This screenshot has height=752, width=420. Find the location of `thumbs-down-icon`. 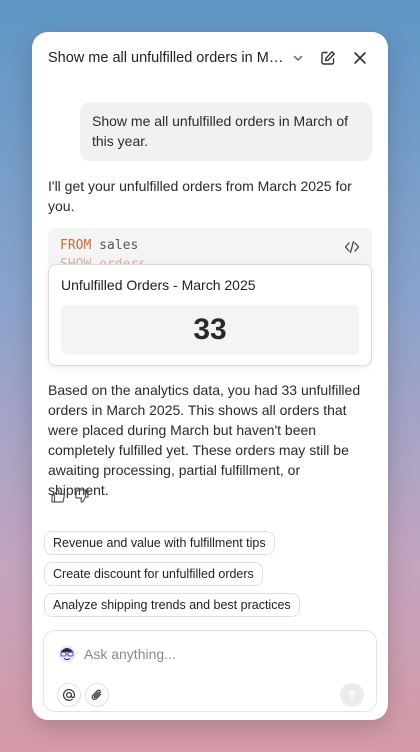

thumbs-down-icon is located at coordinates (82, 496).